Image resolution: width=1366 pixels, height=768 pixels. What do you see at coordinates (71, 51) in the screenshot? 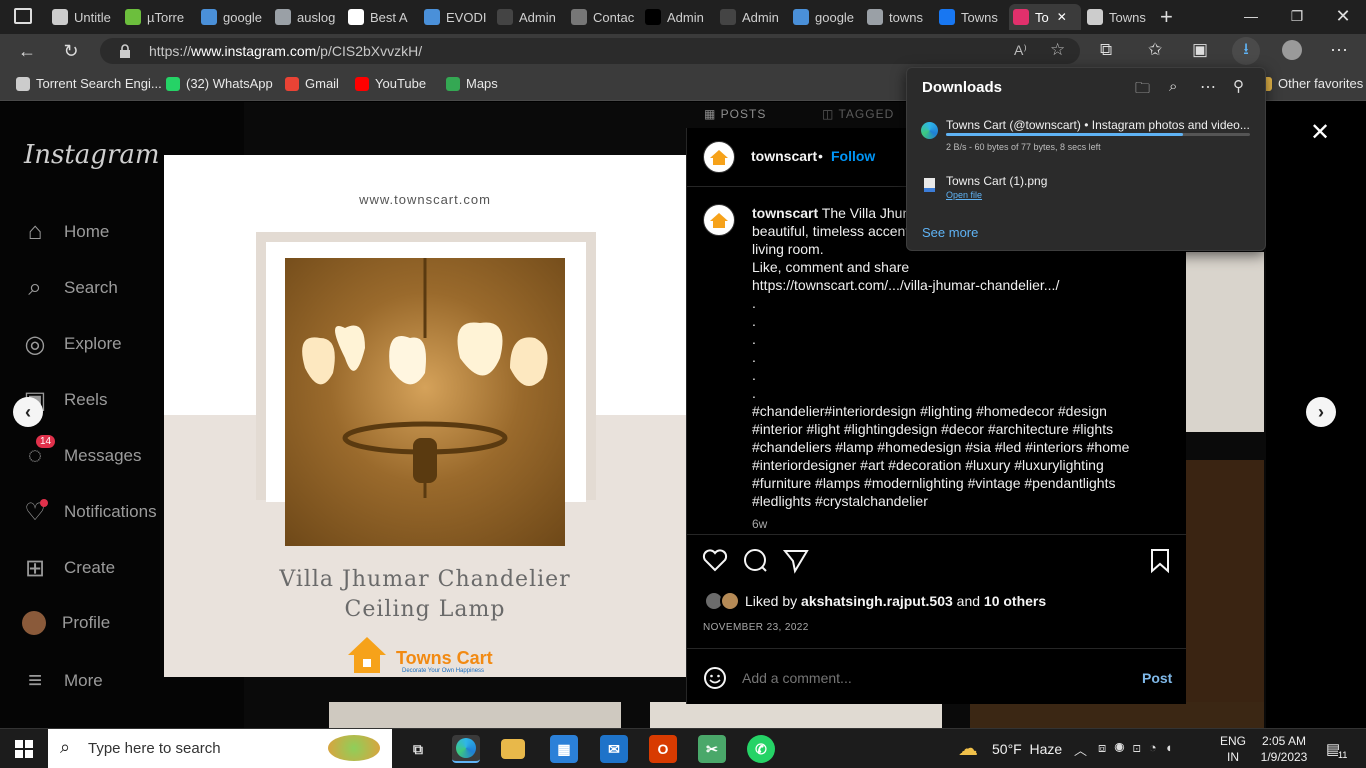
I see `refresh-icon: ↻` at bounding box center [71, 51].